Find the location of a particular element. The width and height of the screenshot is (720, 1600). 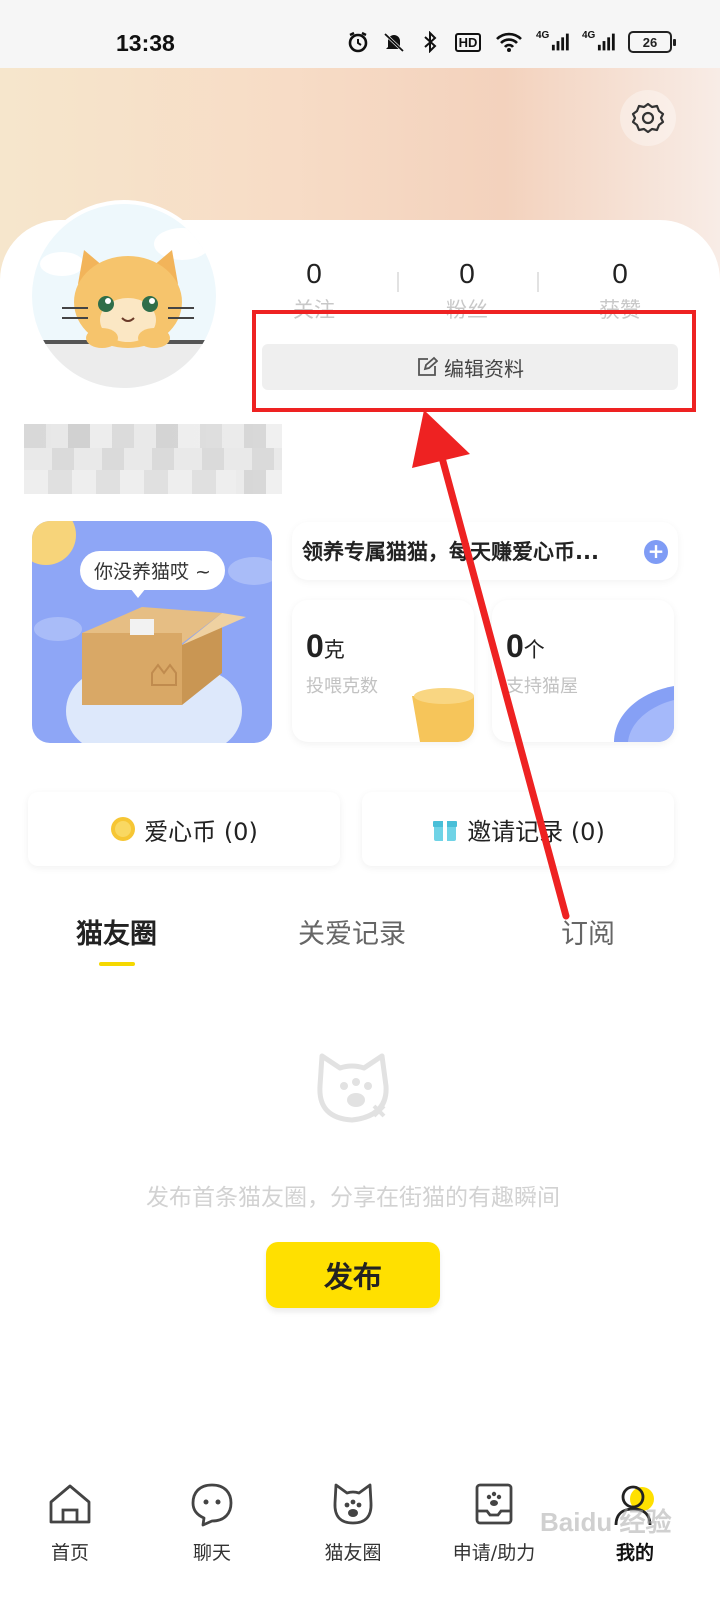

invite-records-label: 邀请记录 (0) is located at coordinates (536, 831).